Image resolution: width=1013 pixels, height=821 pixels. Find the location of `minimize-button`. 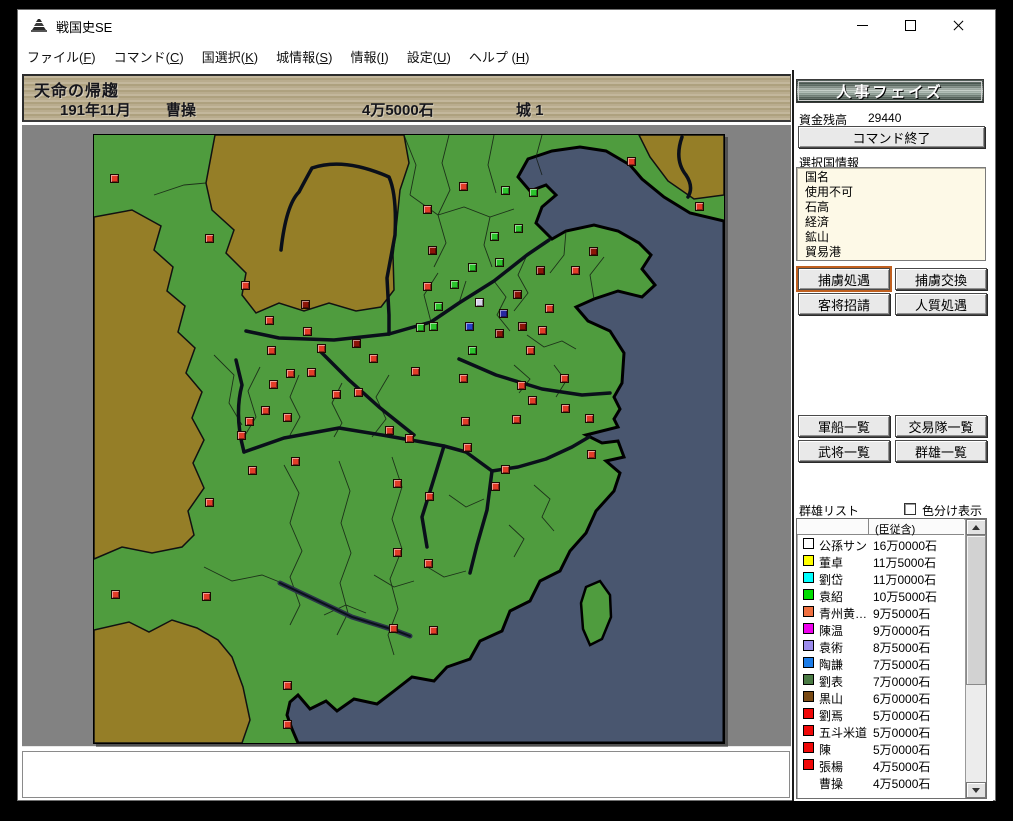

minimize-button is located at coordinates (862, 25).